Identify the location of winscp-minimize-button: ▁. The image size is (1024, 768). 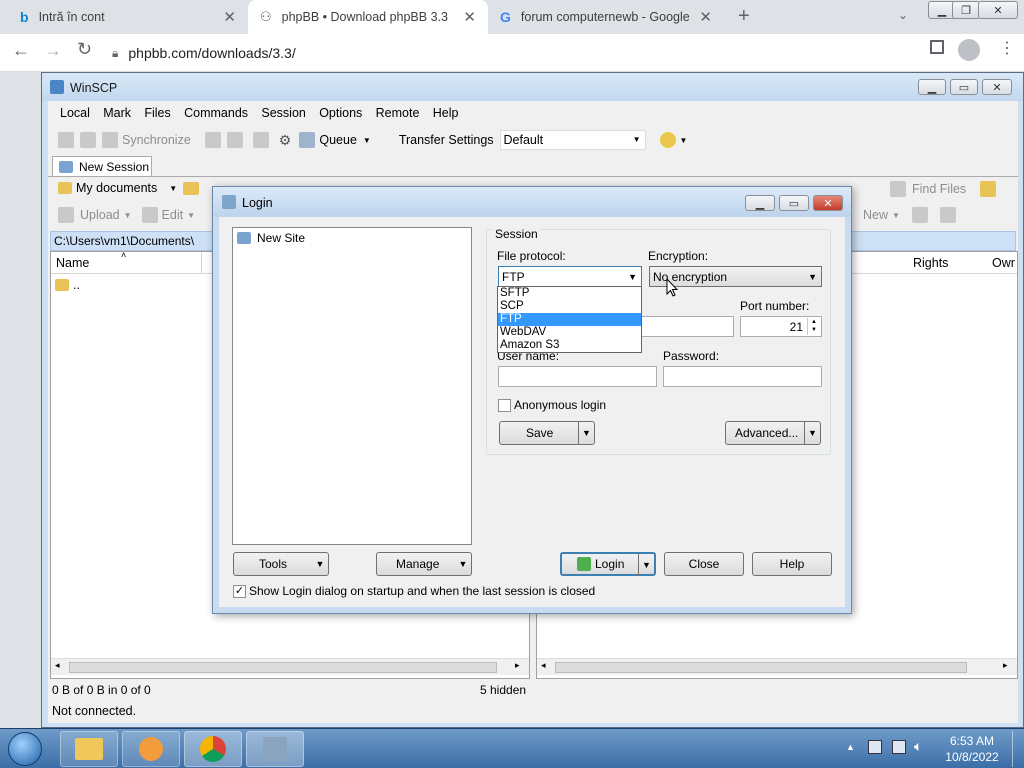
(932, 87).